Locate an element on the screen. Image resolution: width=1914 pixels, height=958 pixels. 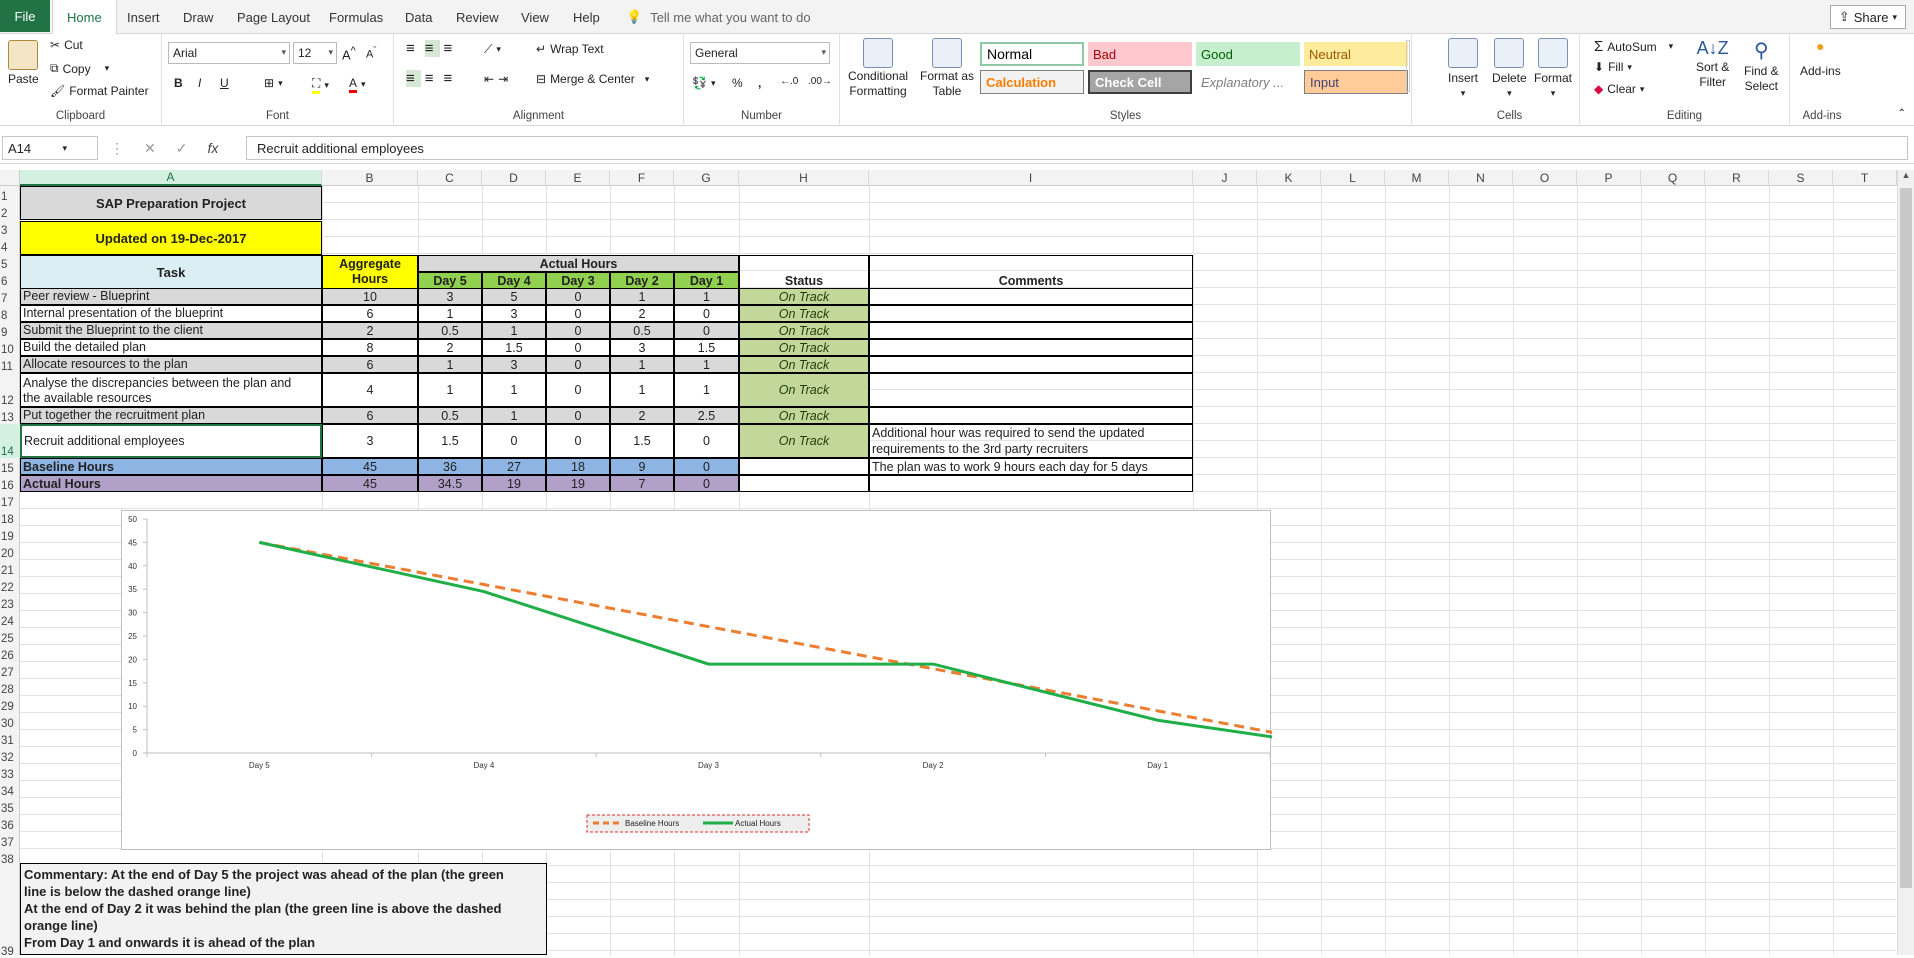
select-all-corner is located at coordinates (10, 178).